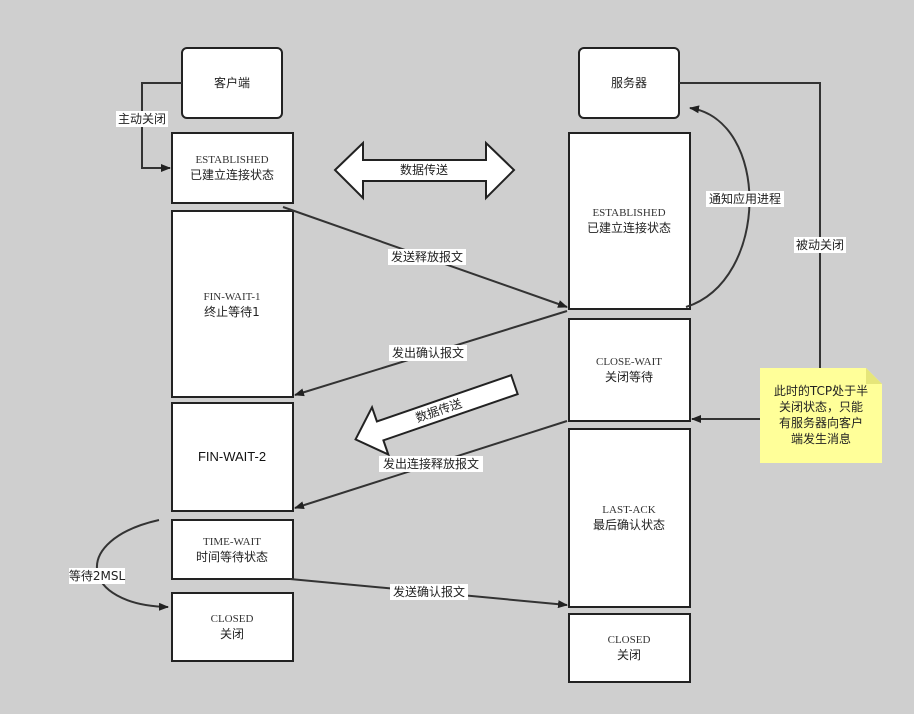 The height and width of the screenshot is (714, 914). Describe the element at coordinates (431, 463) in the screenshot. I see `send-conn-release-label: 发出连接释放报文` at that location.